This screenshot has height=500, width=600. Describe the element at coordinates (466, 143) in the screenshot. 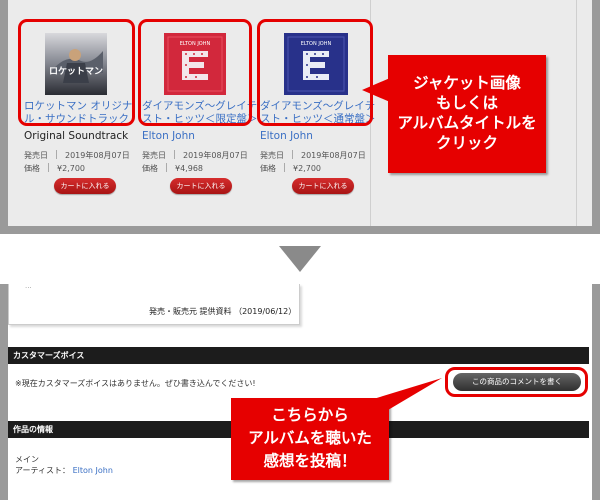

I see `callout-line: クリック` at that location.